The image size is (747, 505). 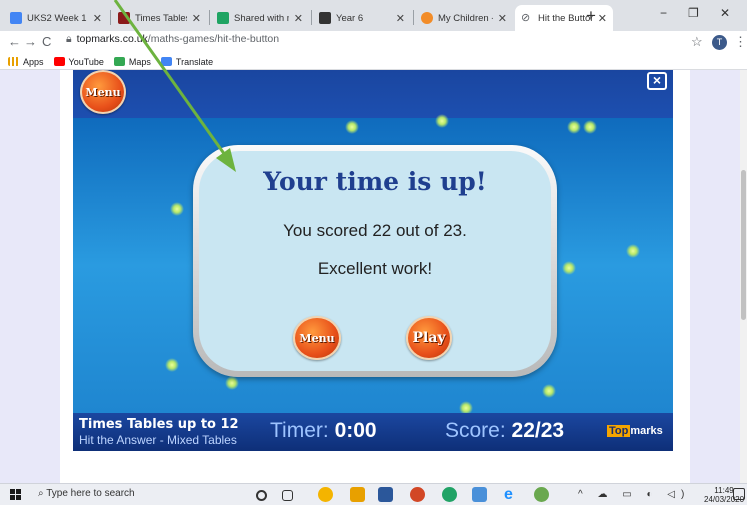 I want to click on tab-shared-with-me: Shared with me - ( ✕, so click(x=260, y=18).